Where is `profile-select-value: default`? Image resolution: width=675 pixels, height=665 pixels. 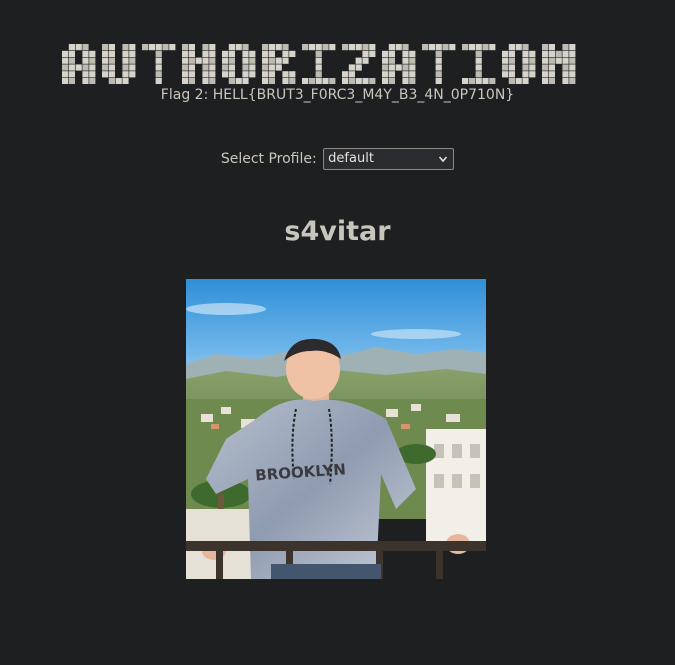 profile-select-value: default is located at coordinates (351, 158).